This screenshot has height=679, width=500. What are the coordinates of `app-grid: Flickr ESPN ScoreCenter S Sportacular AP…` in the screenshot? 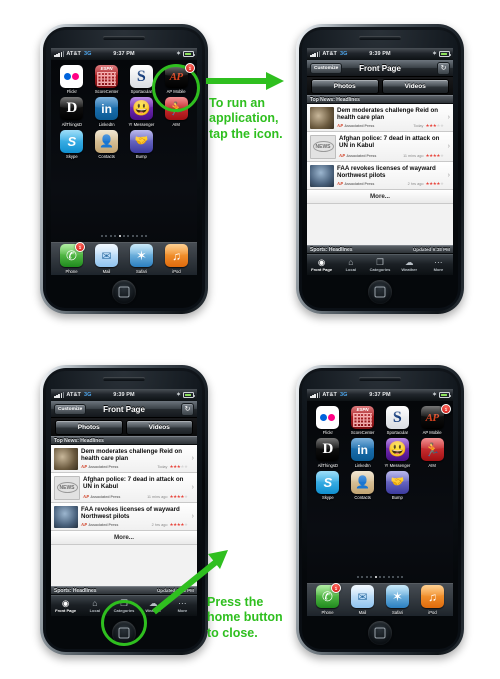 It's located at (380, 450).